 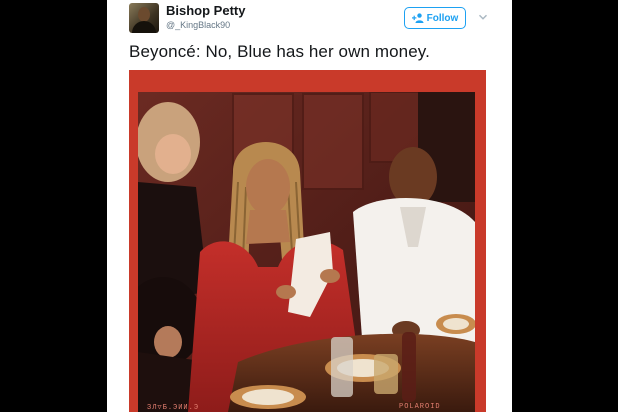 What do you see at coordinates (483, 17) in the screenshot?
I see `chevron-down-icon` at bounding box center [483, 17].